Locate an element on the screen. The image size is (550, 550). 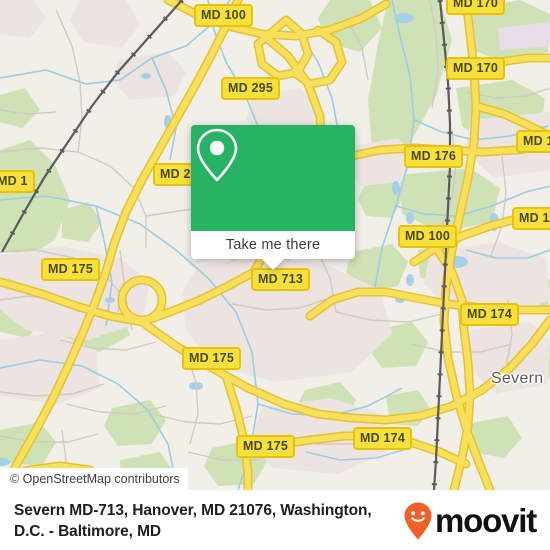
road-shield-label: MD 713 is located at coordinates (280, 279).